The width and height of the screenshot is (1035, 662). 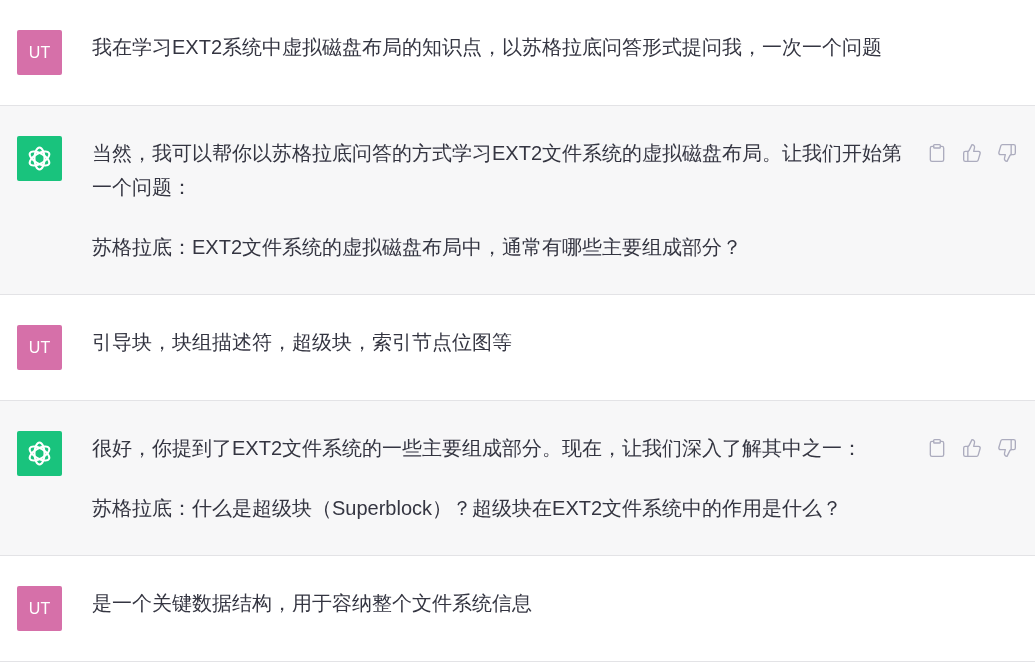 What do you see at coordinates (498, 170) in the screenshot?
I see `message-text: 当然，我可以帮你以苏格拉底问答的方式学习EXT2文件系统的虚拟磁盘布局。让我们开始第一个问题：` at bounding box center [498, 170].